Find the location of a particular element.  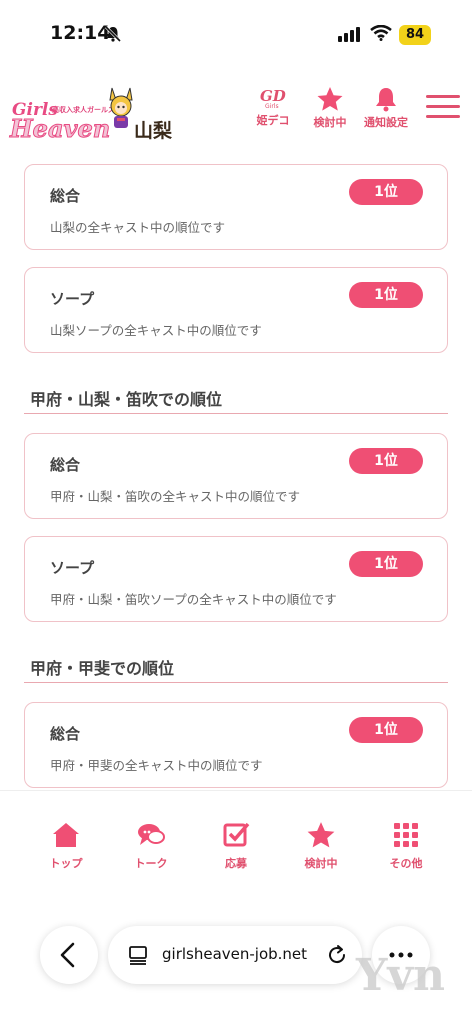

card-description: 甲府・山梨・笛吹ソープの全キャスト中の順位です is located at coordinates (193, 599).